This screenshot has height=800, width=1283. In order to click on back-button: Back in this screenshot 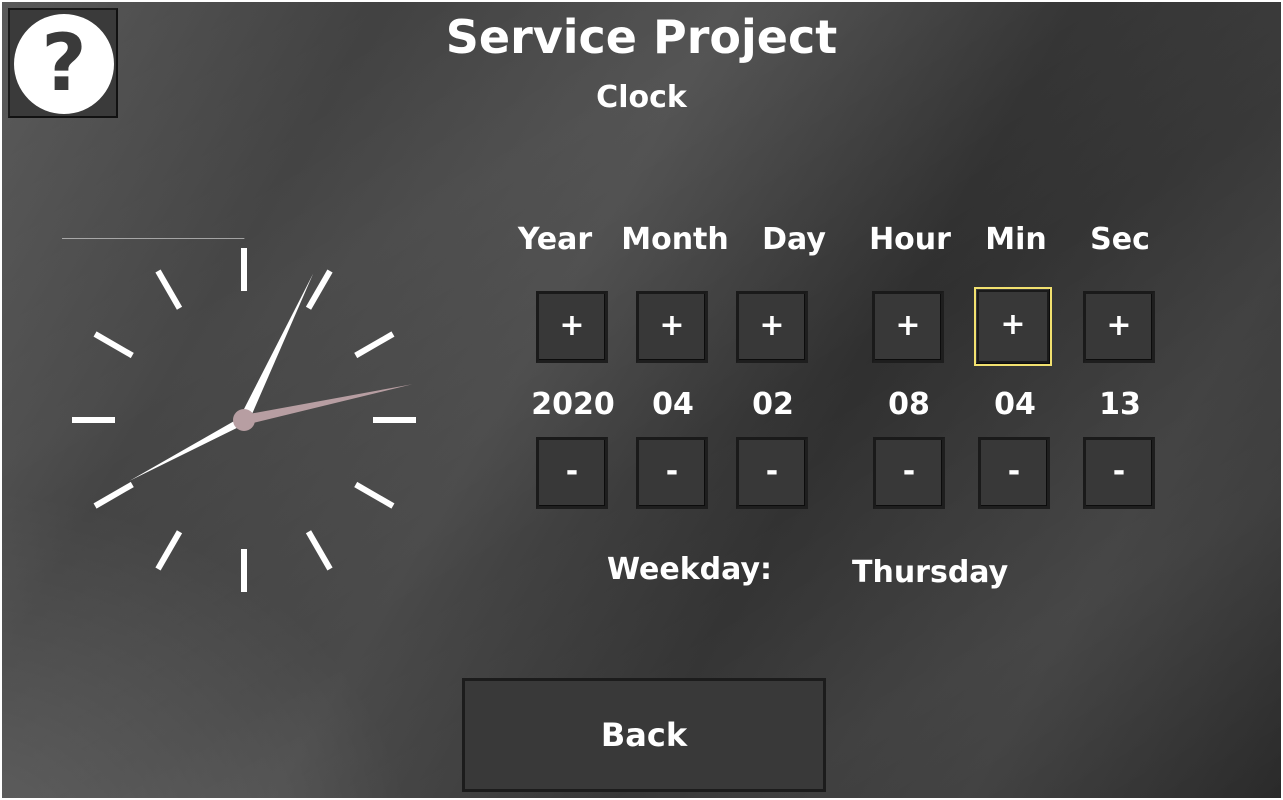, I will do `click(644, 735)`.